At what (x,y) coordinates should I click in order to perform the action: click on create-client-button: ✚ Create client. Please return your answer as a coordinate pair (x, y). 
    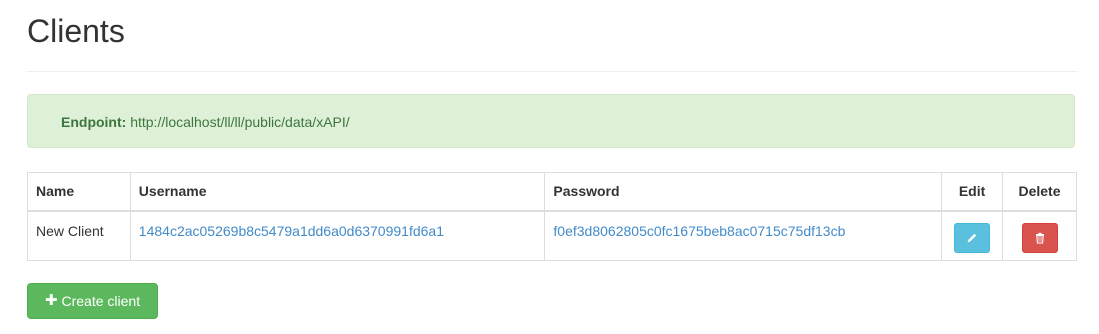
    Looking at the image, I should click on (92, 301).